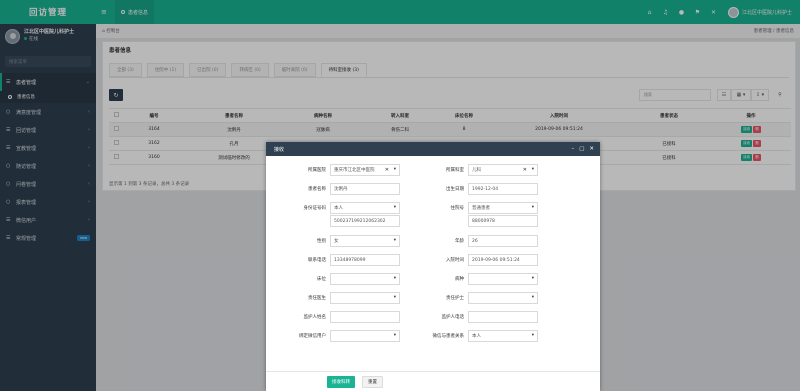  Describe the element at coordinates (457, 208) in the screenshot. I see `insure-label: 住院号` at that location.